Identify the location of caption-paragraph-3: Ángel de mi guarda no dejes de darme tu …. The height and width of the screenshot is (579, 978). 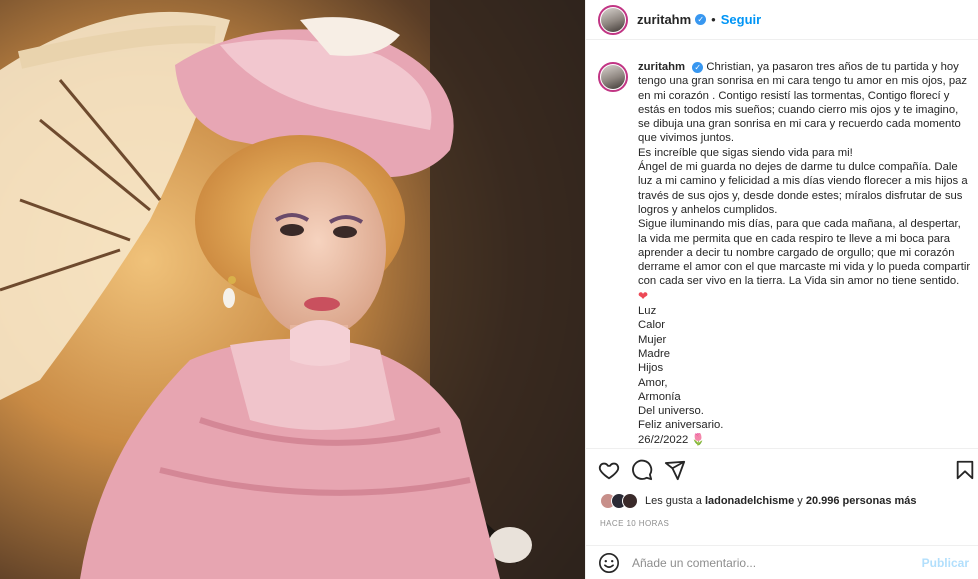
(803, 188).